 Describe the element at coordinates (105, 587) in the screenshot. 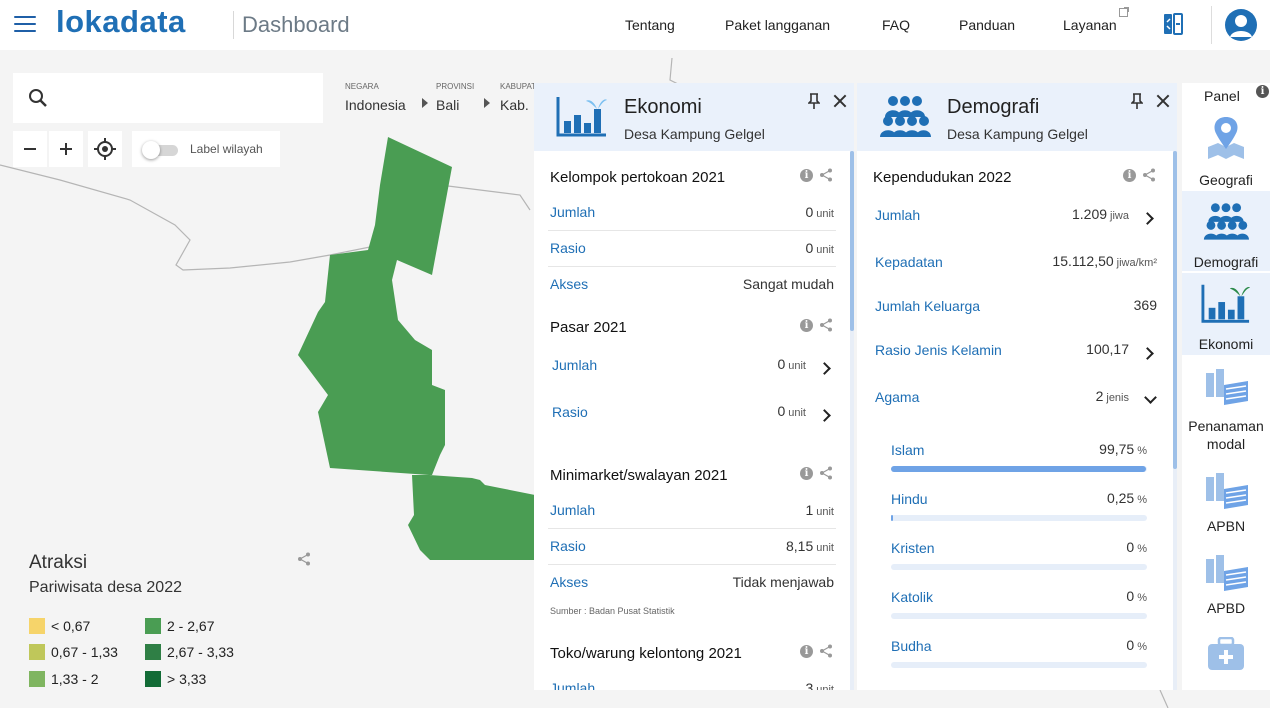

I see `legend-subtitle: Pariwisata desa 2022` at that location.